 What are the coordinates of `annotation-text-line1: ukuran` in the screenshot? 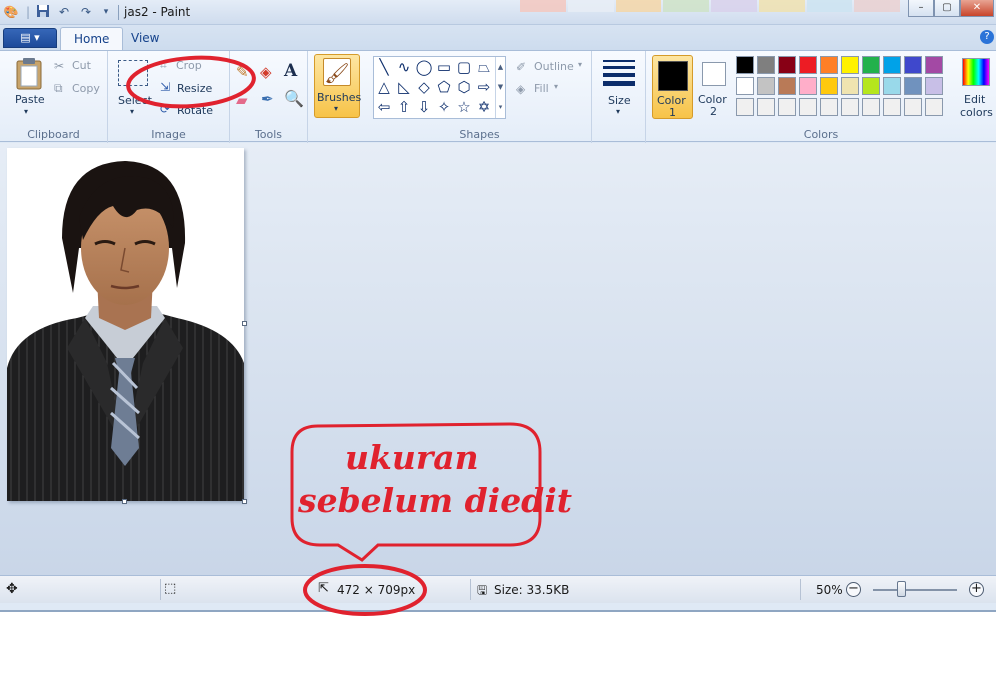 It's located at (412, 457).